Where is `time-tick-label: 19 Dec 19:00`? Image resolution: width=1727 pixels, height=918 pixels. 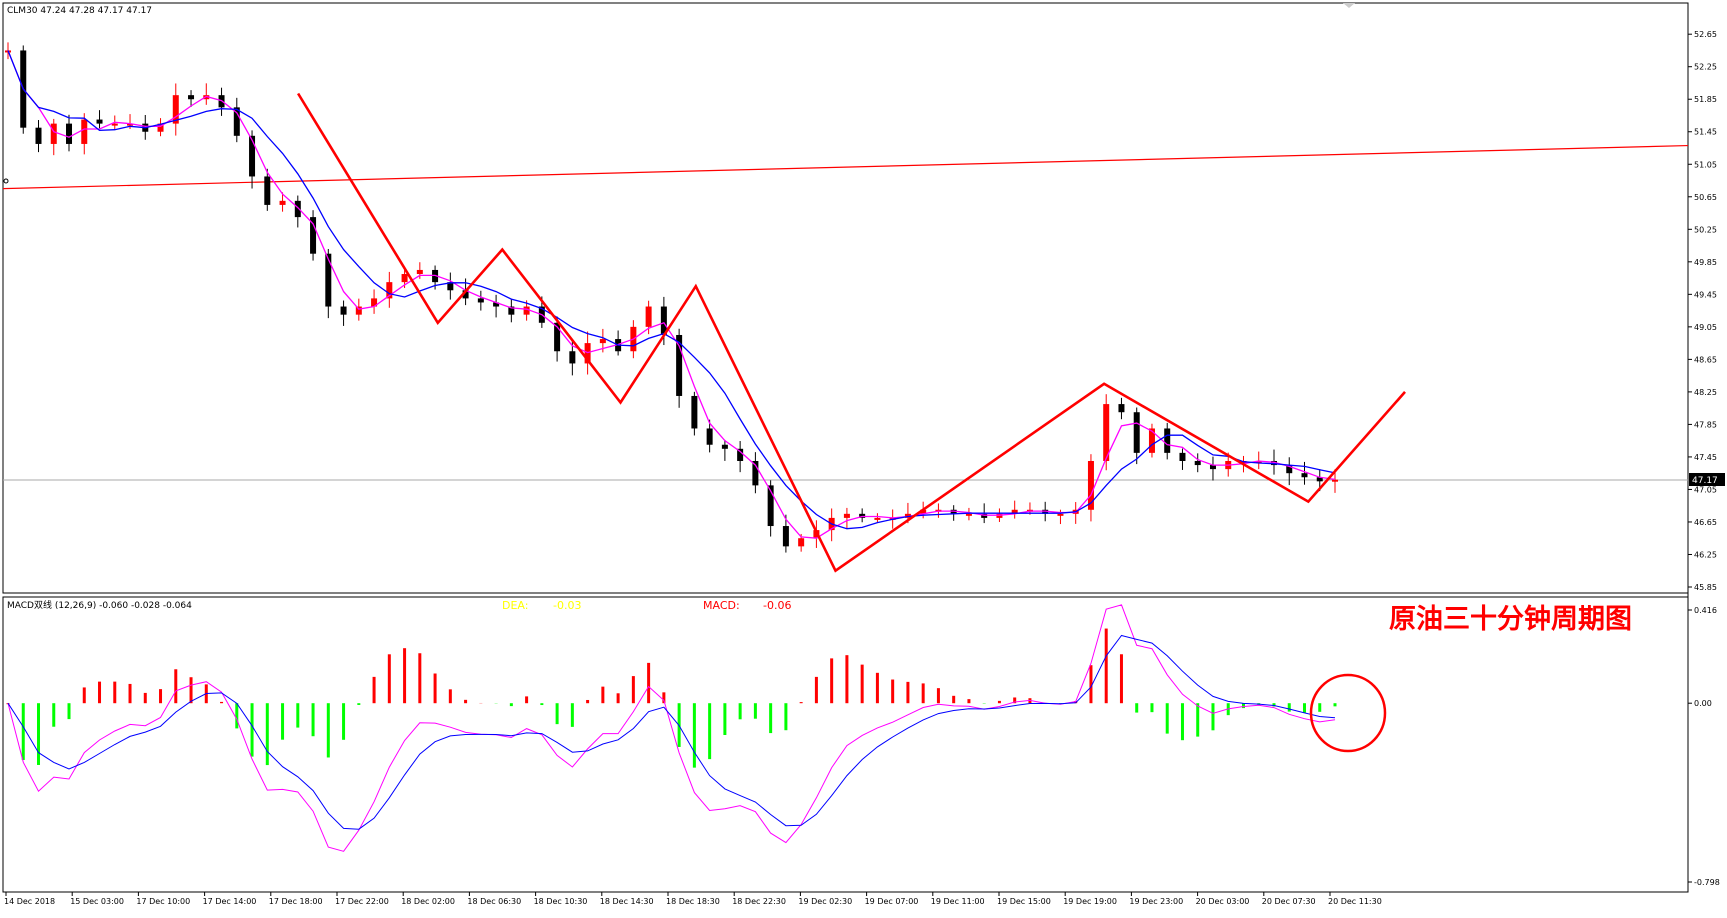
time-tick-label: 19 Dec 19:00 is located at coordinates (1090, 901).